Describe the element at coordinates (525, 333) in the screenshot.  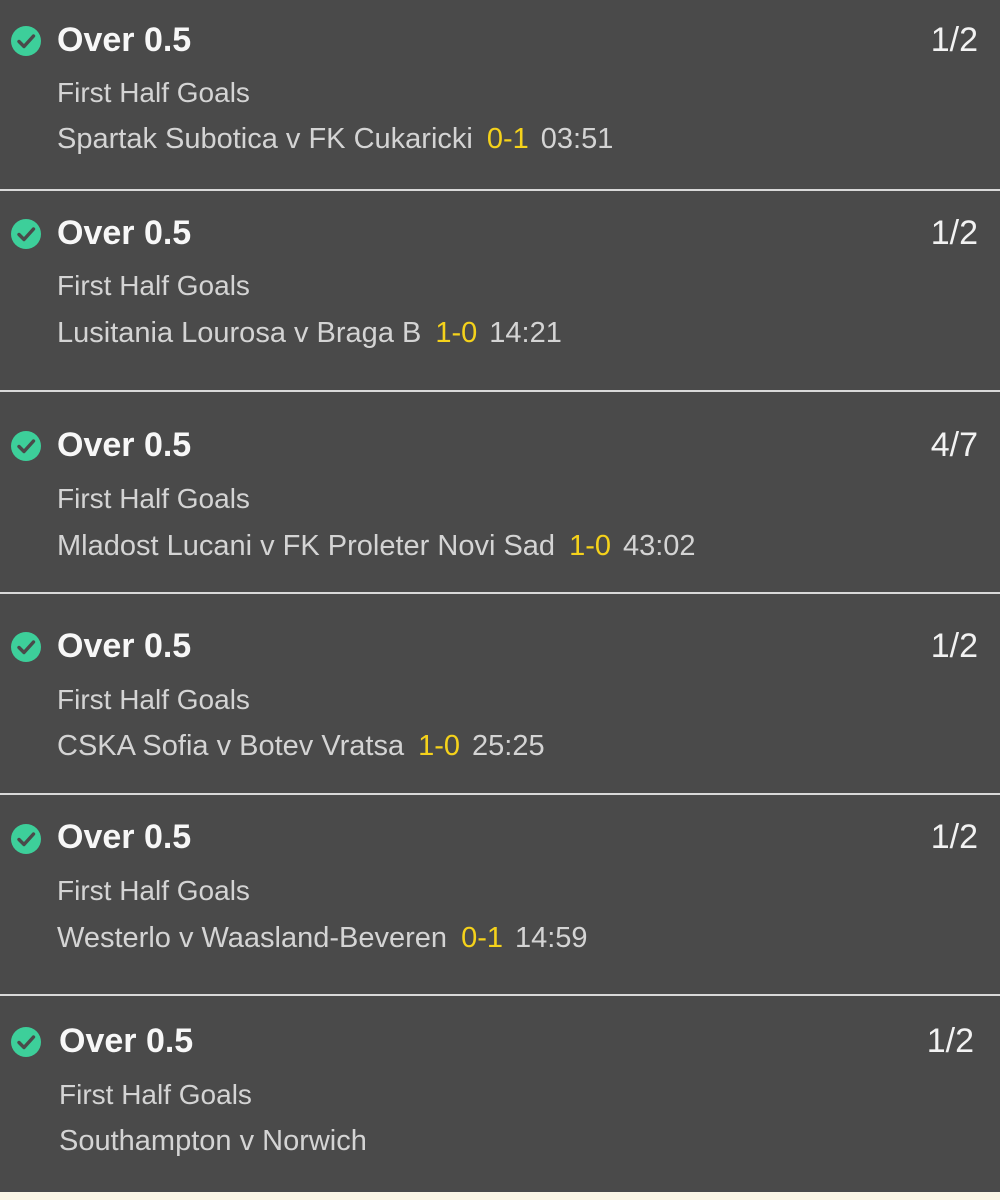
I see `match-clock: 14:21` at that location.